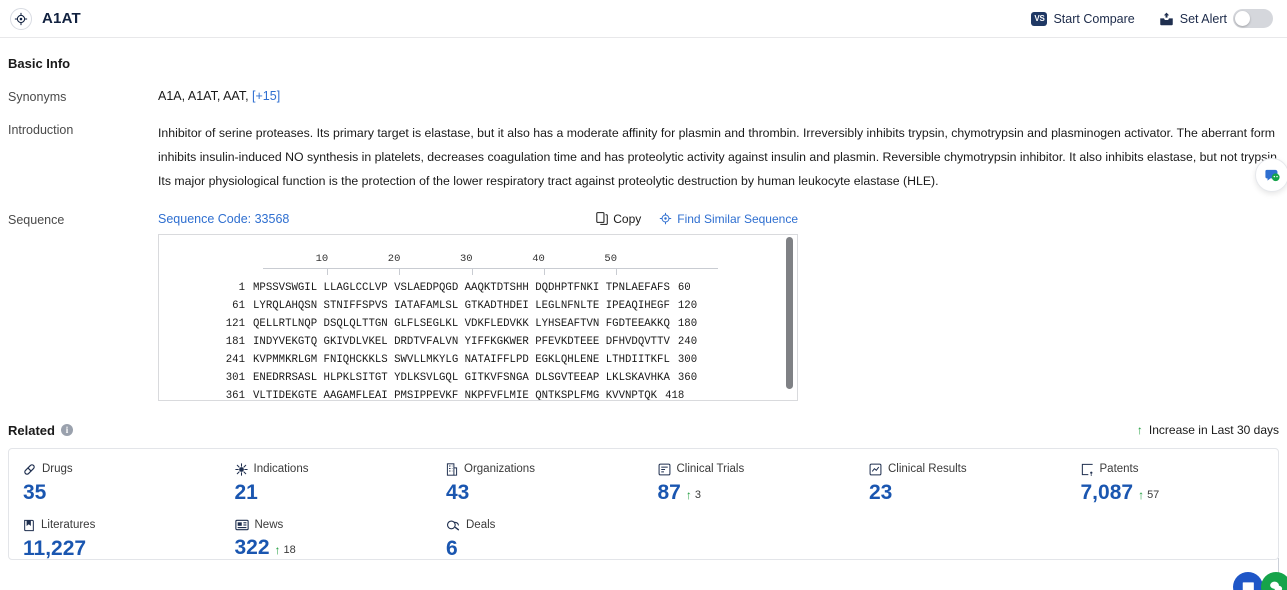 The image size is (1287, 590). I want to click on stat-delta: ↑ 18, so click(285, 550).